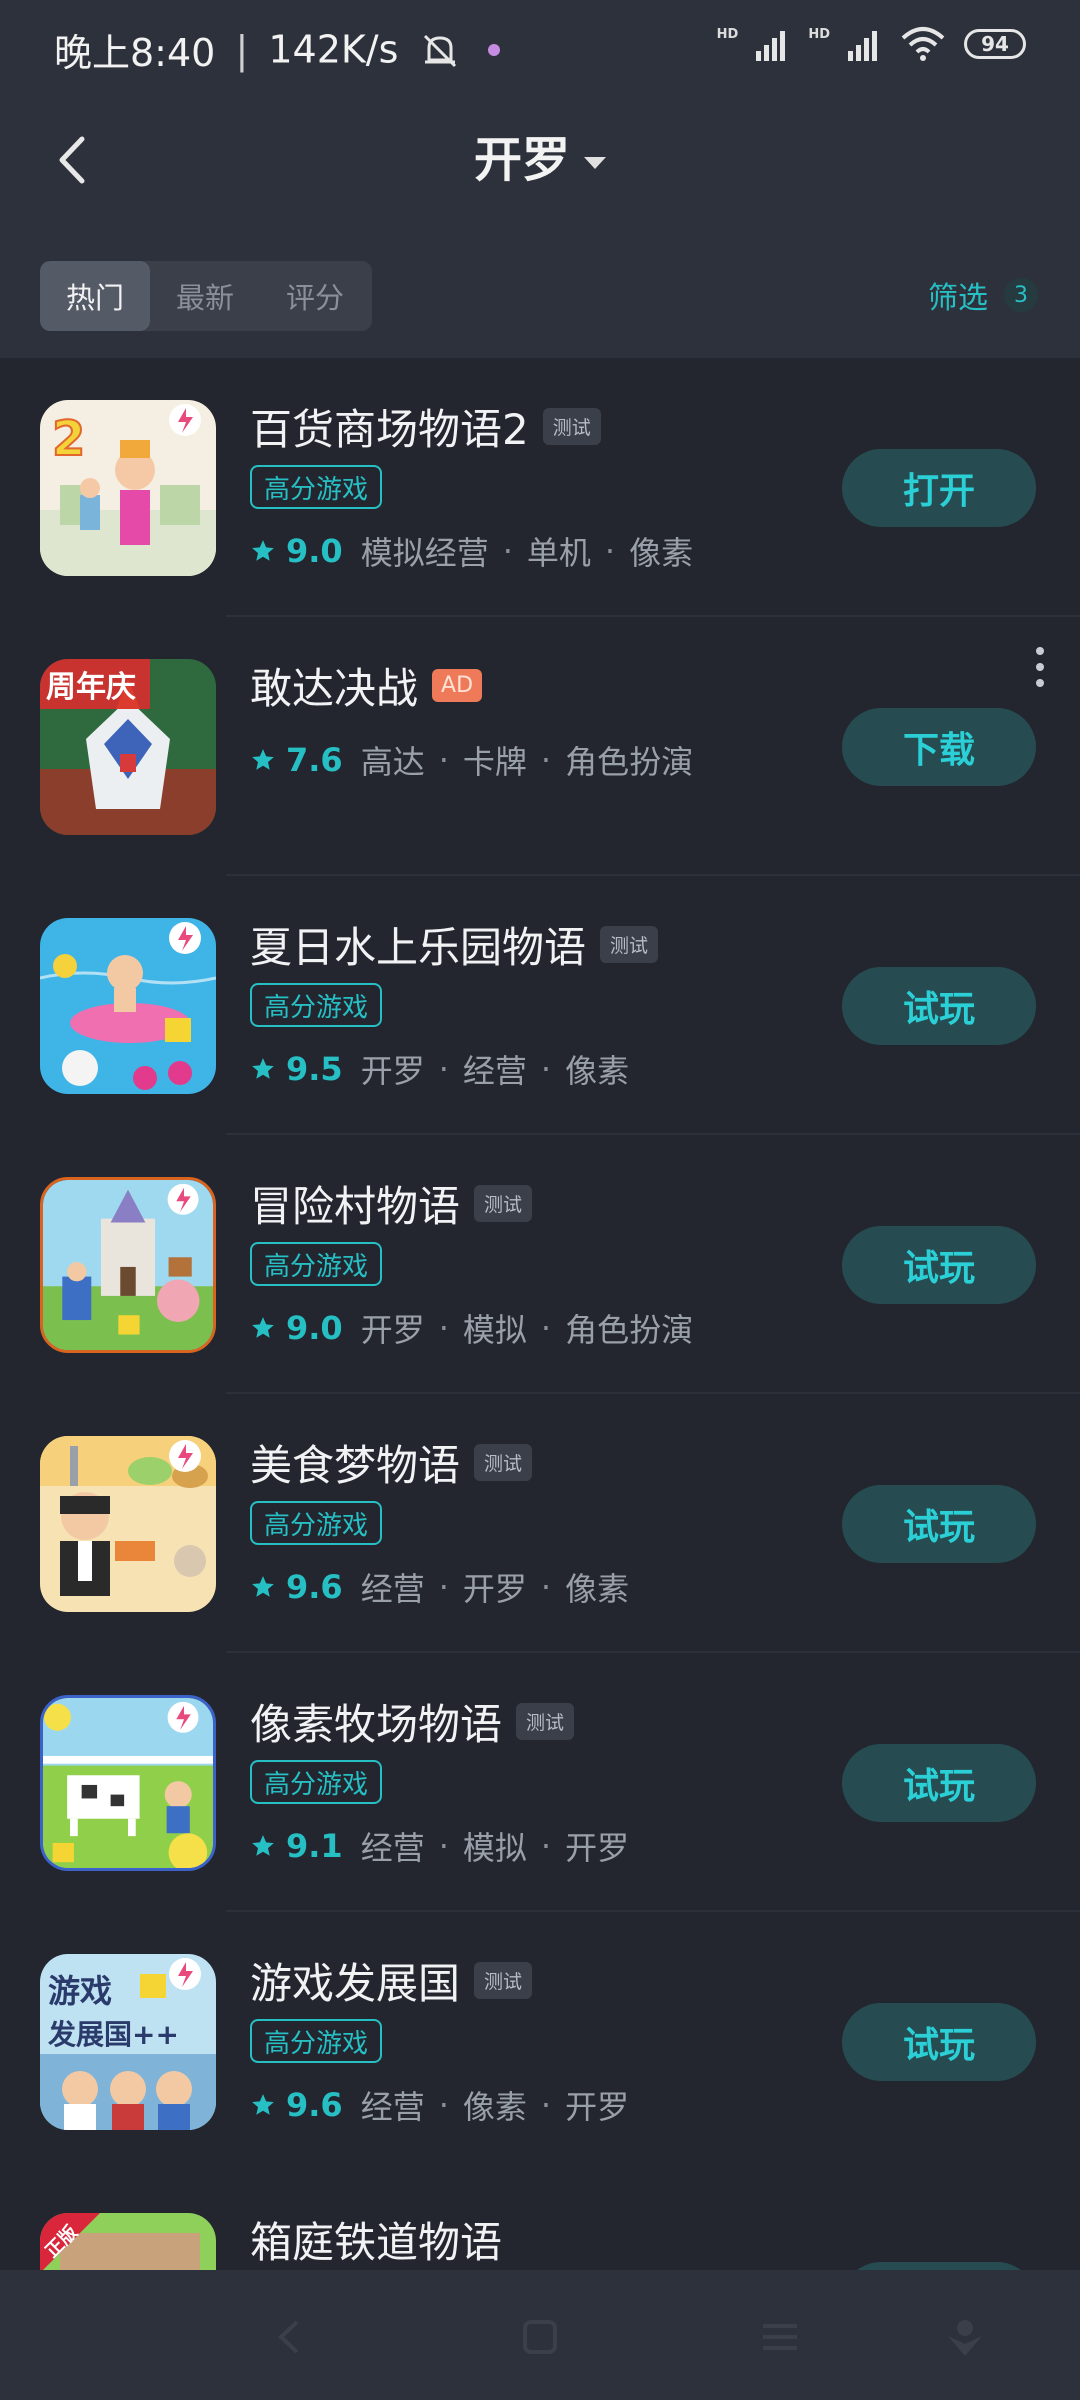  I want to click on list-item: 夏日水上乐园物语 测试 高分游戏 9.5 开罗 · 经营 · 像素 试玩, so click(540, 1005).